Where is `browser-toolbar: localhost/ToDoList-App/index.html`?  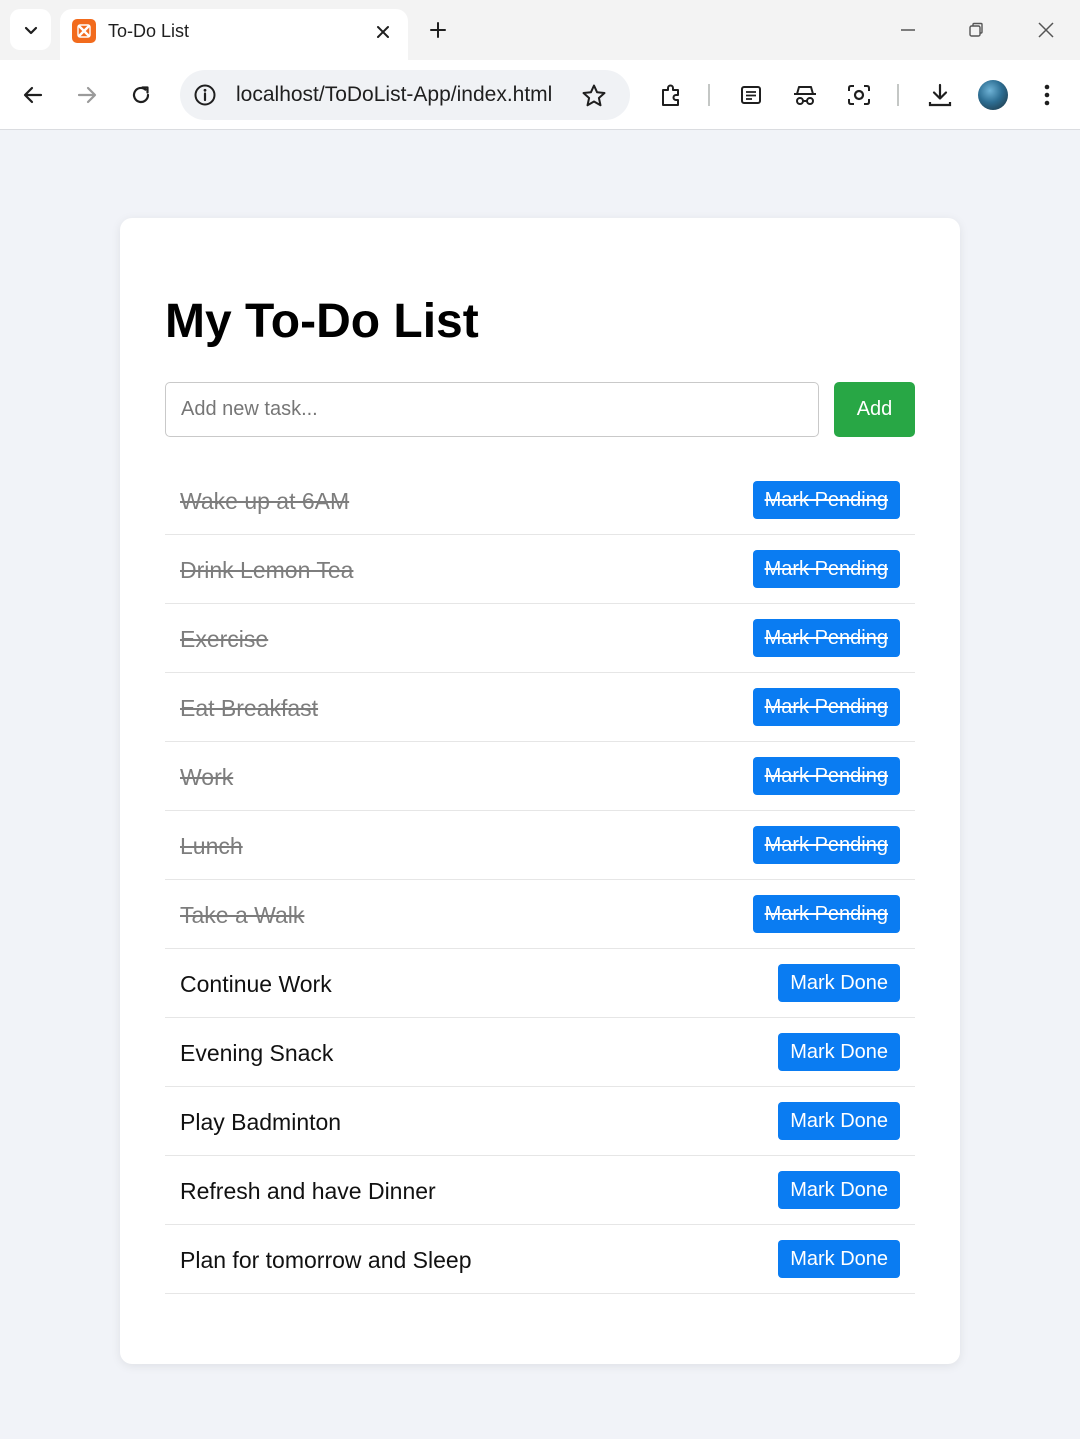 browser-toolbar: localhost/ToDoList-App/index.html is located at coordinates (540, 95).